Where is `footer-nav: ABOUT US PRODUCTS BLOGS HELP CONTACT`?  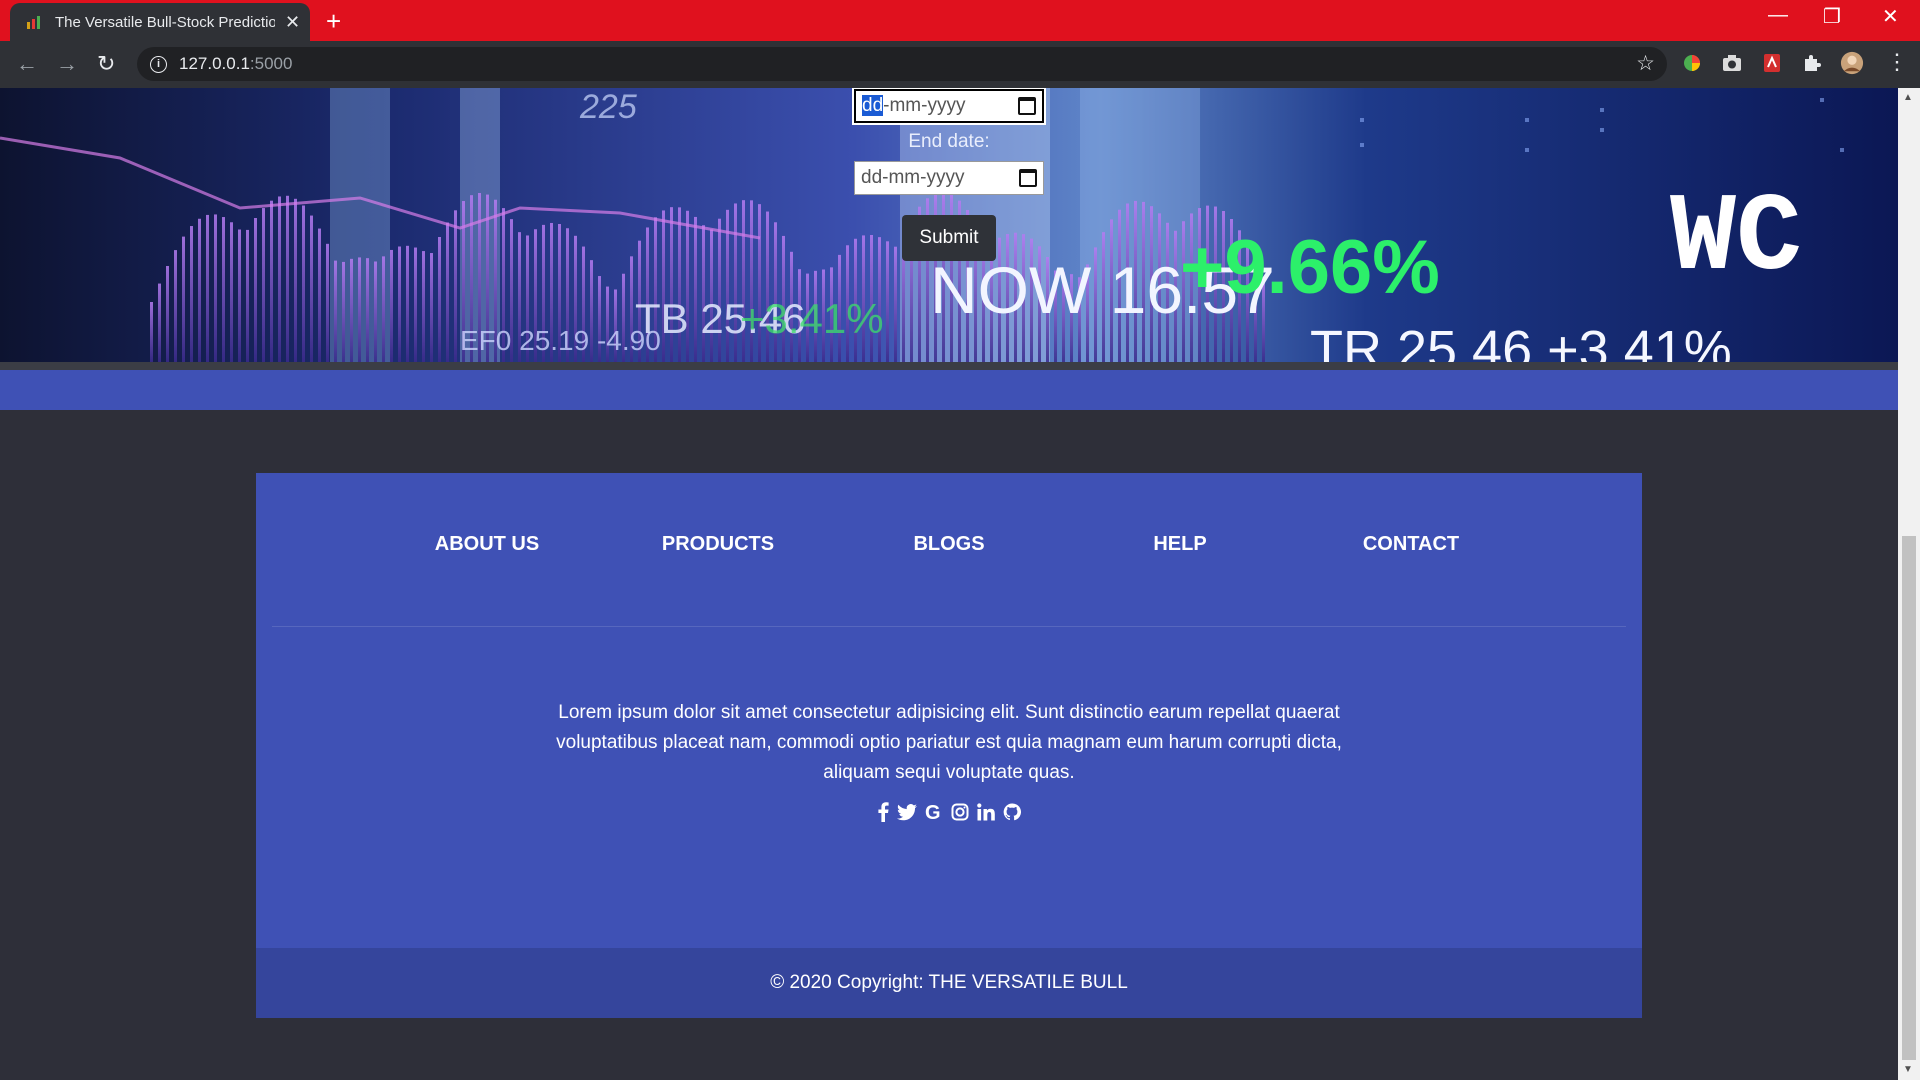
footer-nav: ABOUT US PRODUCTS BLOGS HELP CONTACT is located at coordinates (949, 548).